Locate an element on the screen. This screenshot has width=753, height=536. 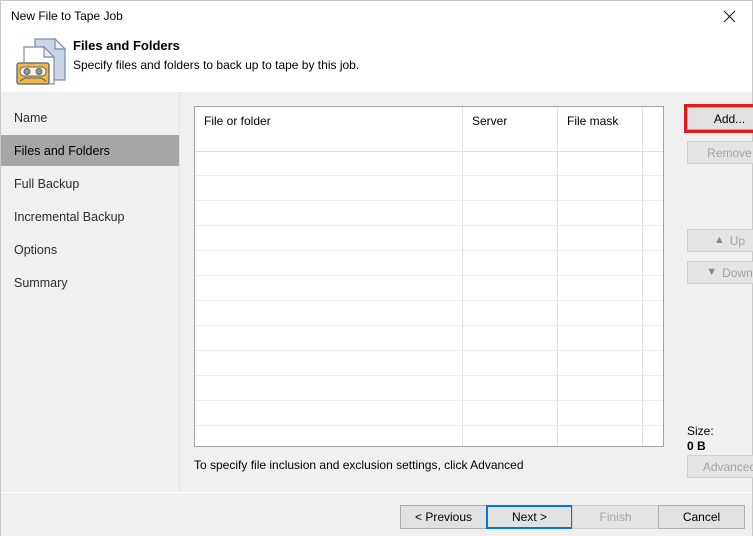
page-title: Files and Folders is located at coordinates (126, 45).